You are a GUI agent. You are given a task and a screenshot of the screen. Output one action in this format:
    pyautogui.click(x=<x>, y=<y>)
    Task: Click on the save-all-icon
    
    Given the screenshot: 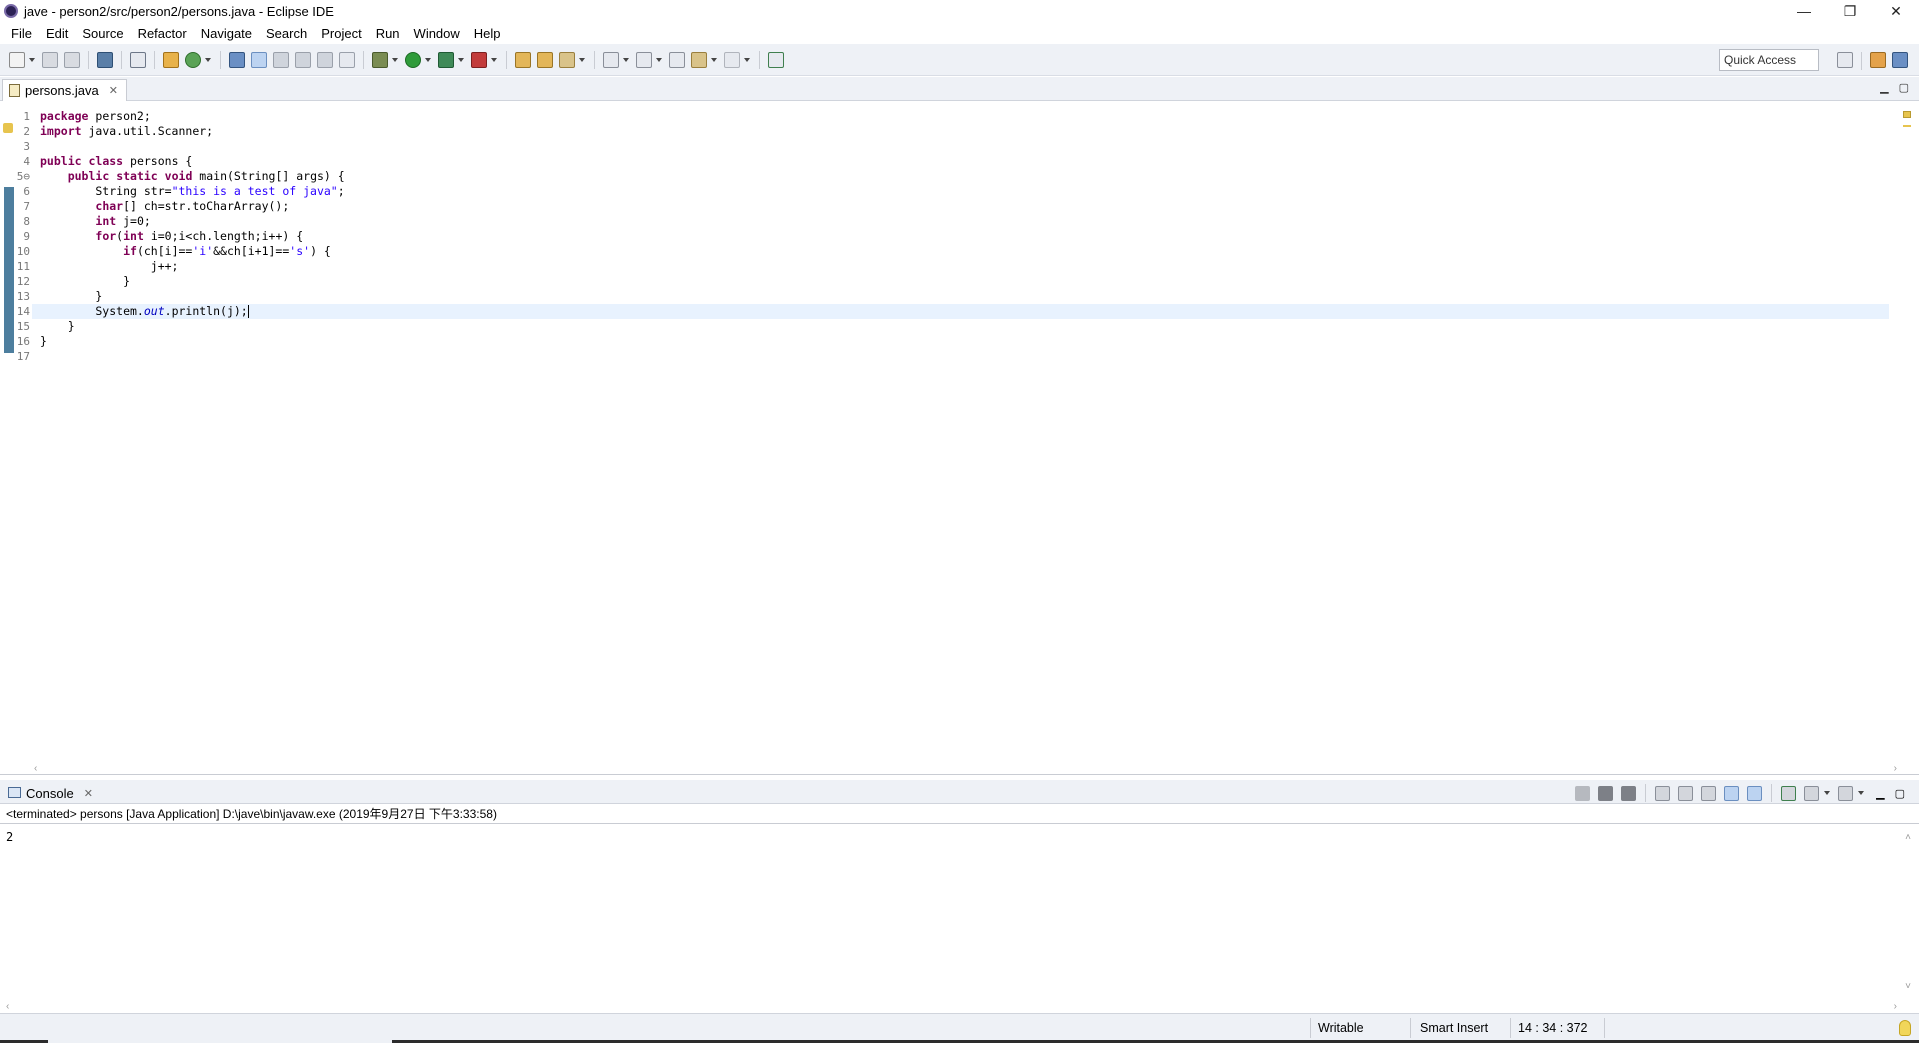 What is the action you would take?
    pyautogui.click(x=72, y=59)
    